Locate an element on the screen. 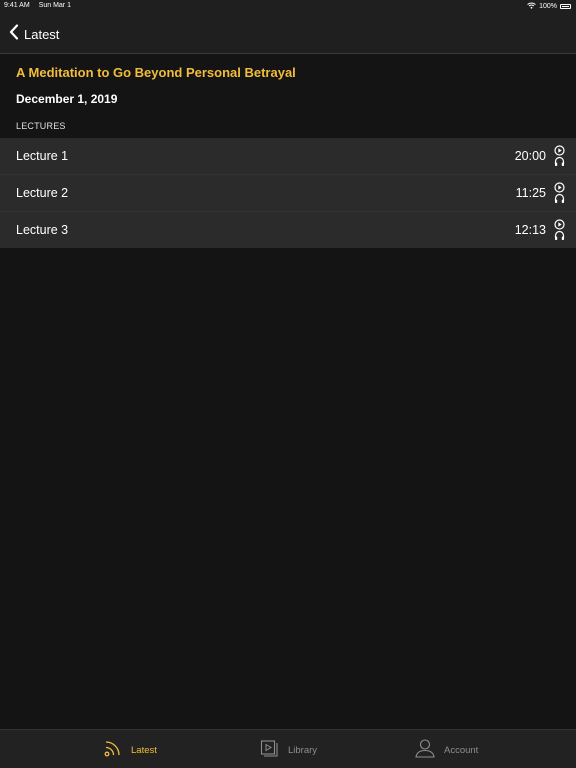  tab-account: Account is located at coordinates (446, 750).